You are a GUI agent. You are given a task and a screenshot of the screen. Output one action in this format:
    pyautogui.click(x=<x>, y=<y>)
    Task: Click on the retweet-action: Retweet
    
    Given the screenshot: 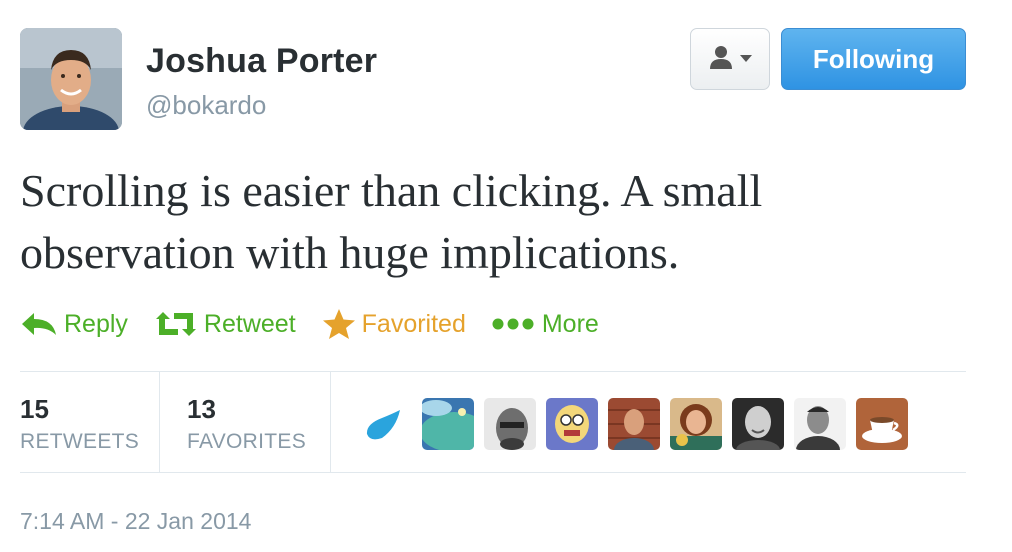 What is the action you would take?
    pyautogui.click(x=225, y=324)
    